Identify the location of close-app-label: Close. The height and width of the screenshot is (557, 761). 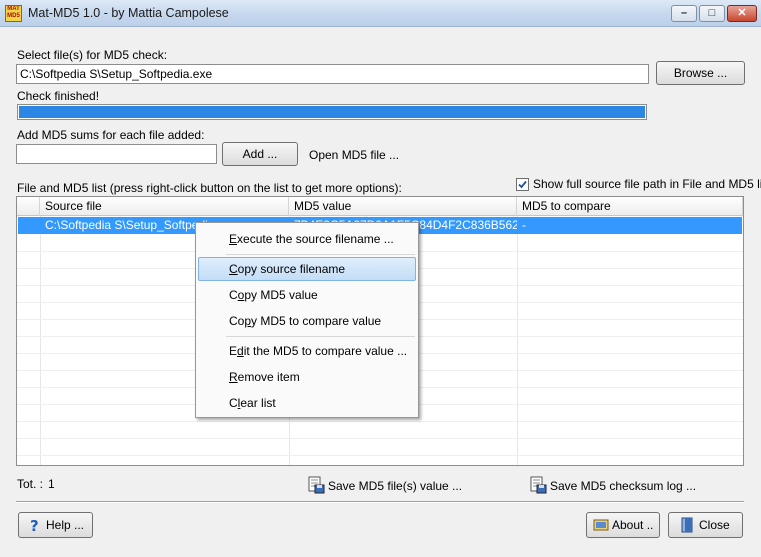
(714, 525).